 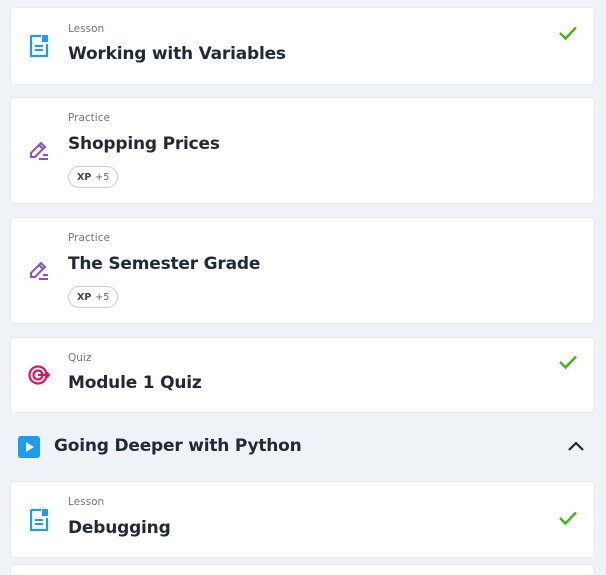 What do you see at coordinates (39, 377) in the screenshot?
I see `quiz-target-icon` at bounding box center [39, 377].